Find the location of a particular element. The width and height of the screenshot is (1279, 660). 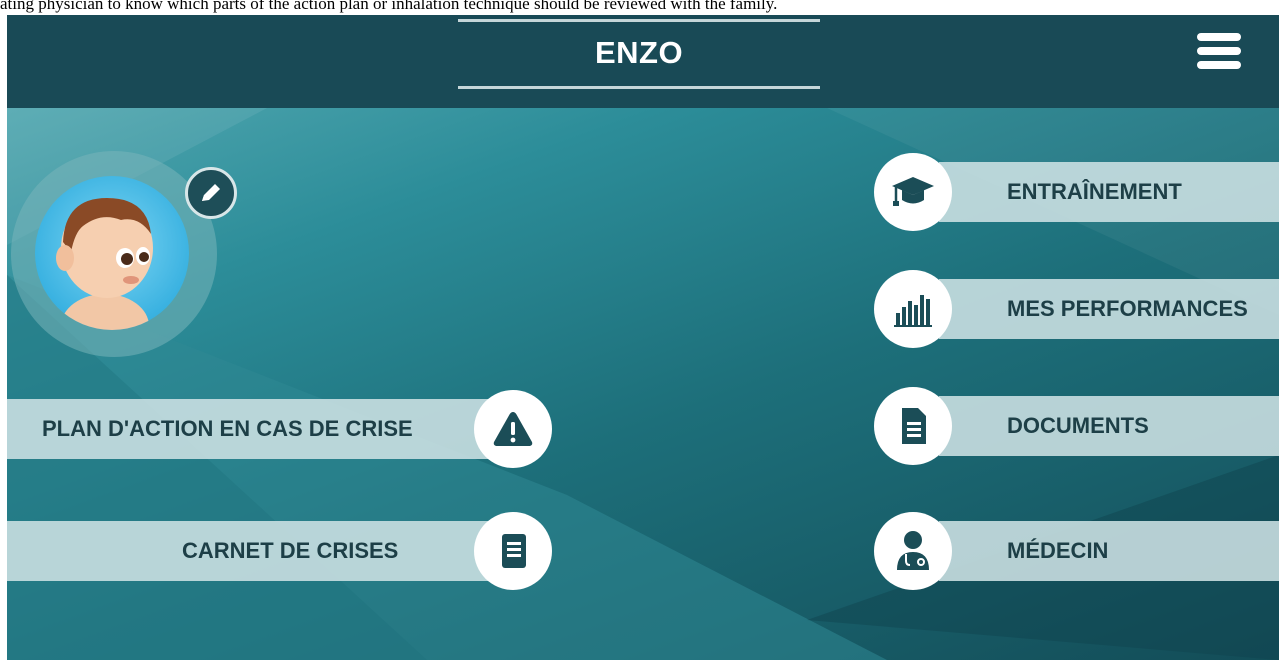

graduation-cap-icon is located at coordinates (913, 192).